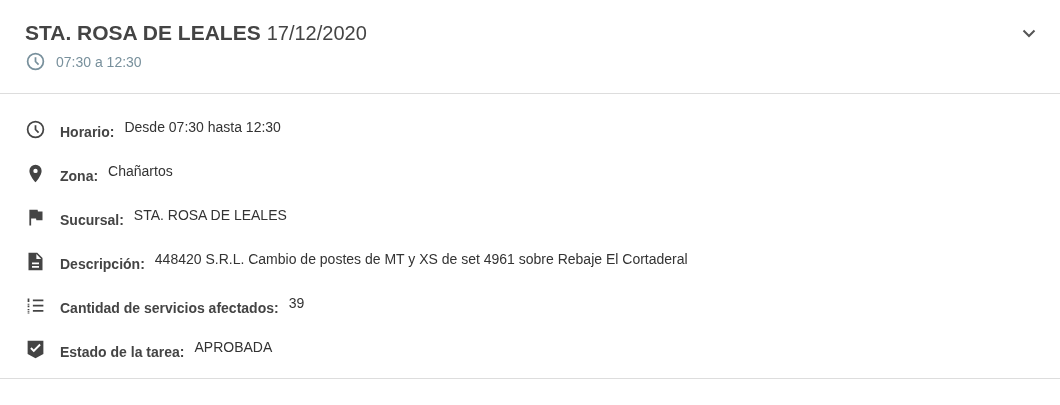 This screenshot has width=1060, height=405. Describe the element at coordinates (202, 127) in the screenshot. I see `field-value: Desde 07:30 hasta 12:30` at that location.